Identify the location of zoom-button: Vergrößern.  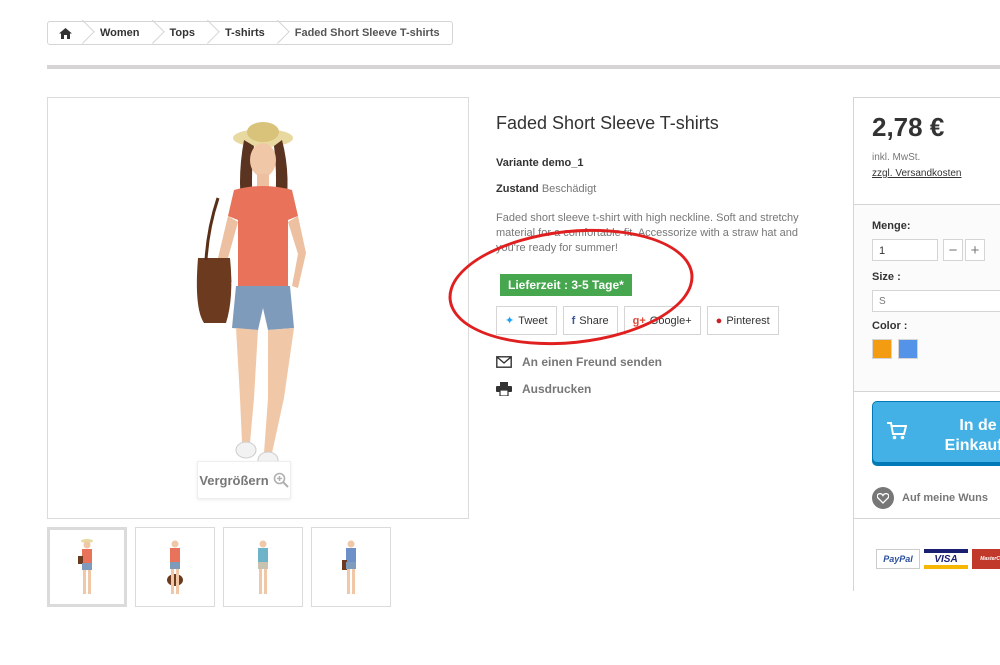
(244, 480).